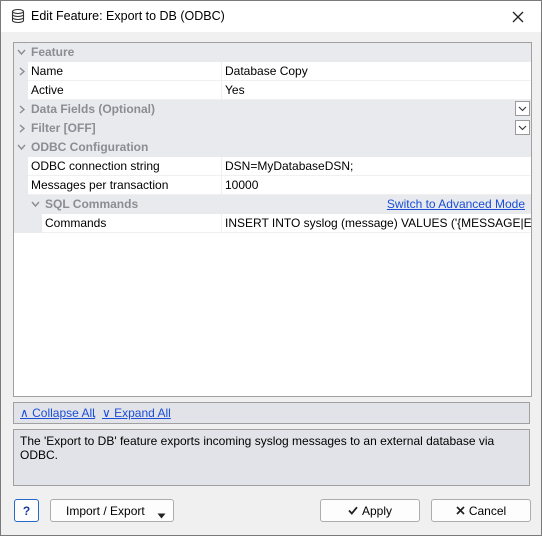 This screenshot has height=536, width=542. I want to click on category-label: Filter [OFF], so click(63, 128).